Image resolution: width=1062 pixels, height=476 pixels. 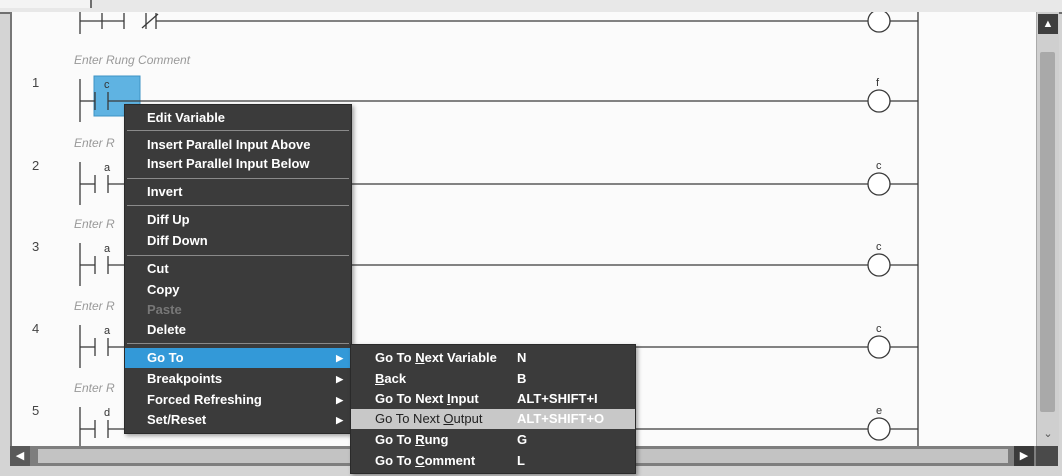 What do you see at coordinates (238, 220) in the screenshot?
I see `menu-item-diff-up: Diff Up` at bounding box center [238, 220].